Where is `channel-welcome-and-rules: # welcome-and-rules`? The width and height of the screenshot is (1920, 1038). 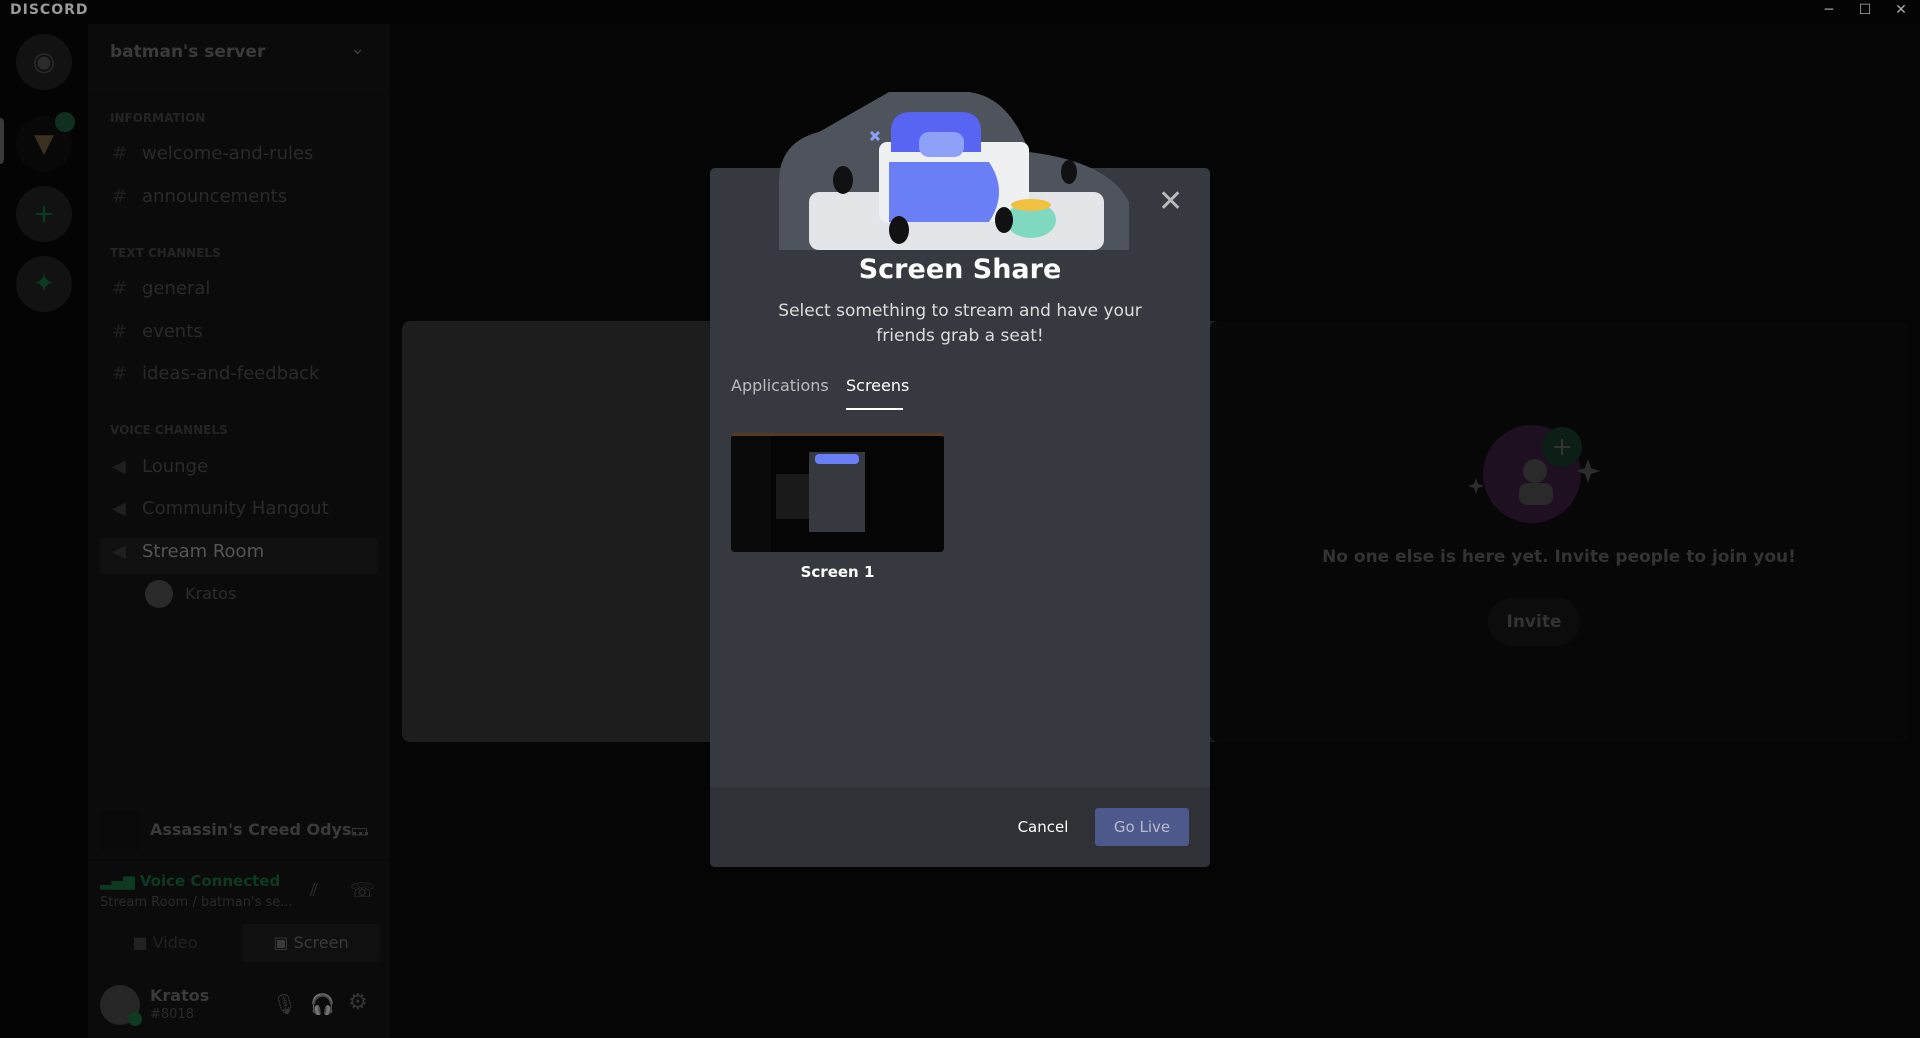 channel-welcome-and-rules: # welcome-and-rules is located at coordinates (212, 153).